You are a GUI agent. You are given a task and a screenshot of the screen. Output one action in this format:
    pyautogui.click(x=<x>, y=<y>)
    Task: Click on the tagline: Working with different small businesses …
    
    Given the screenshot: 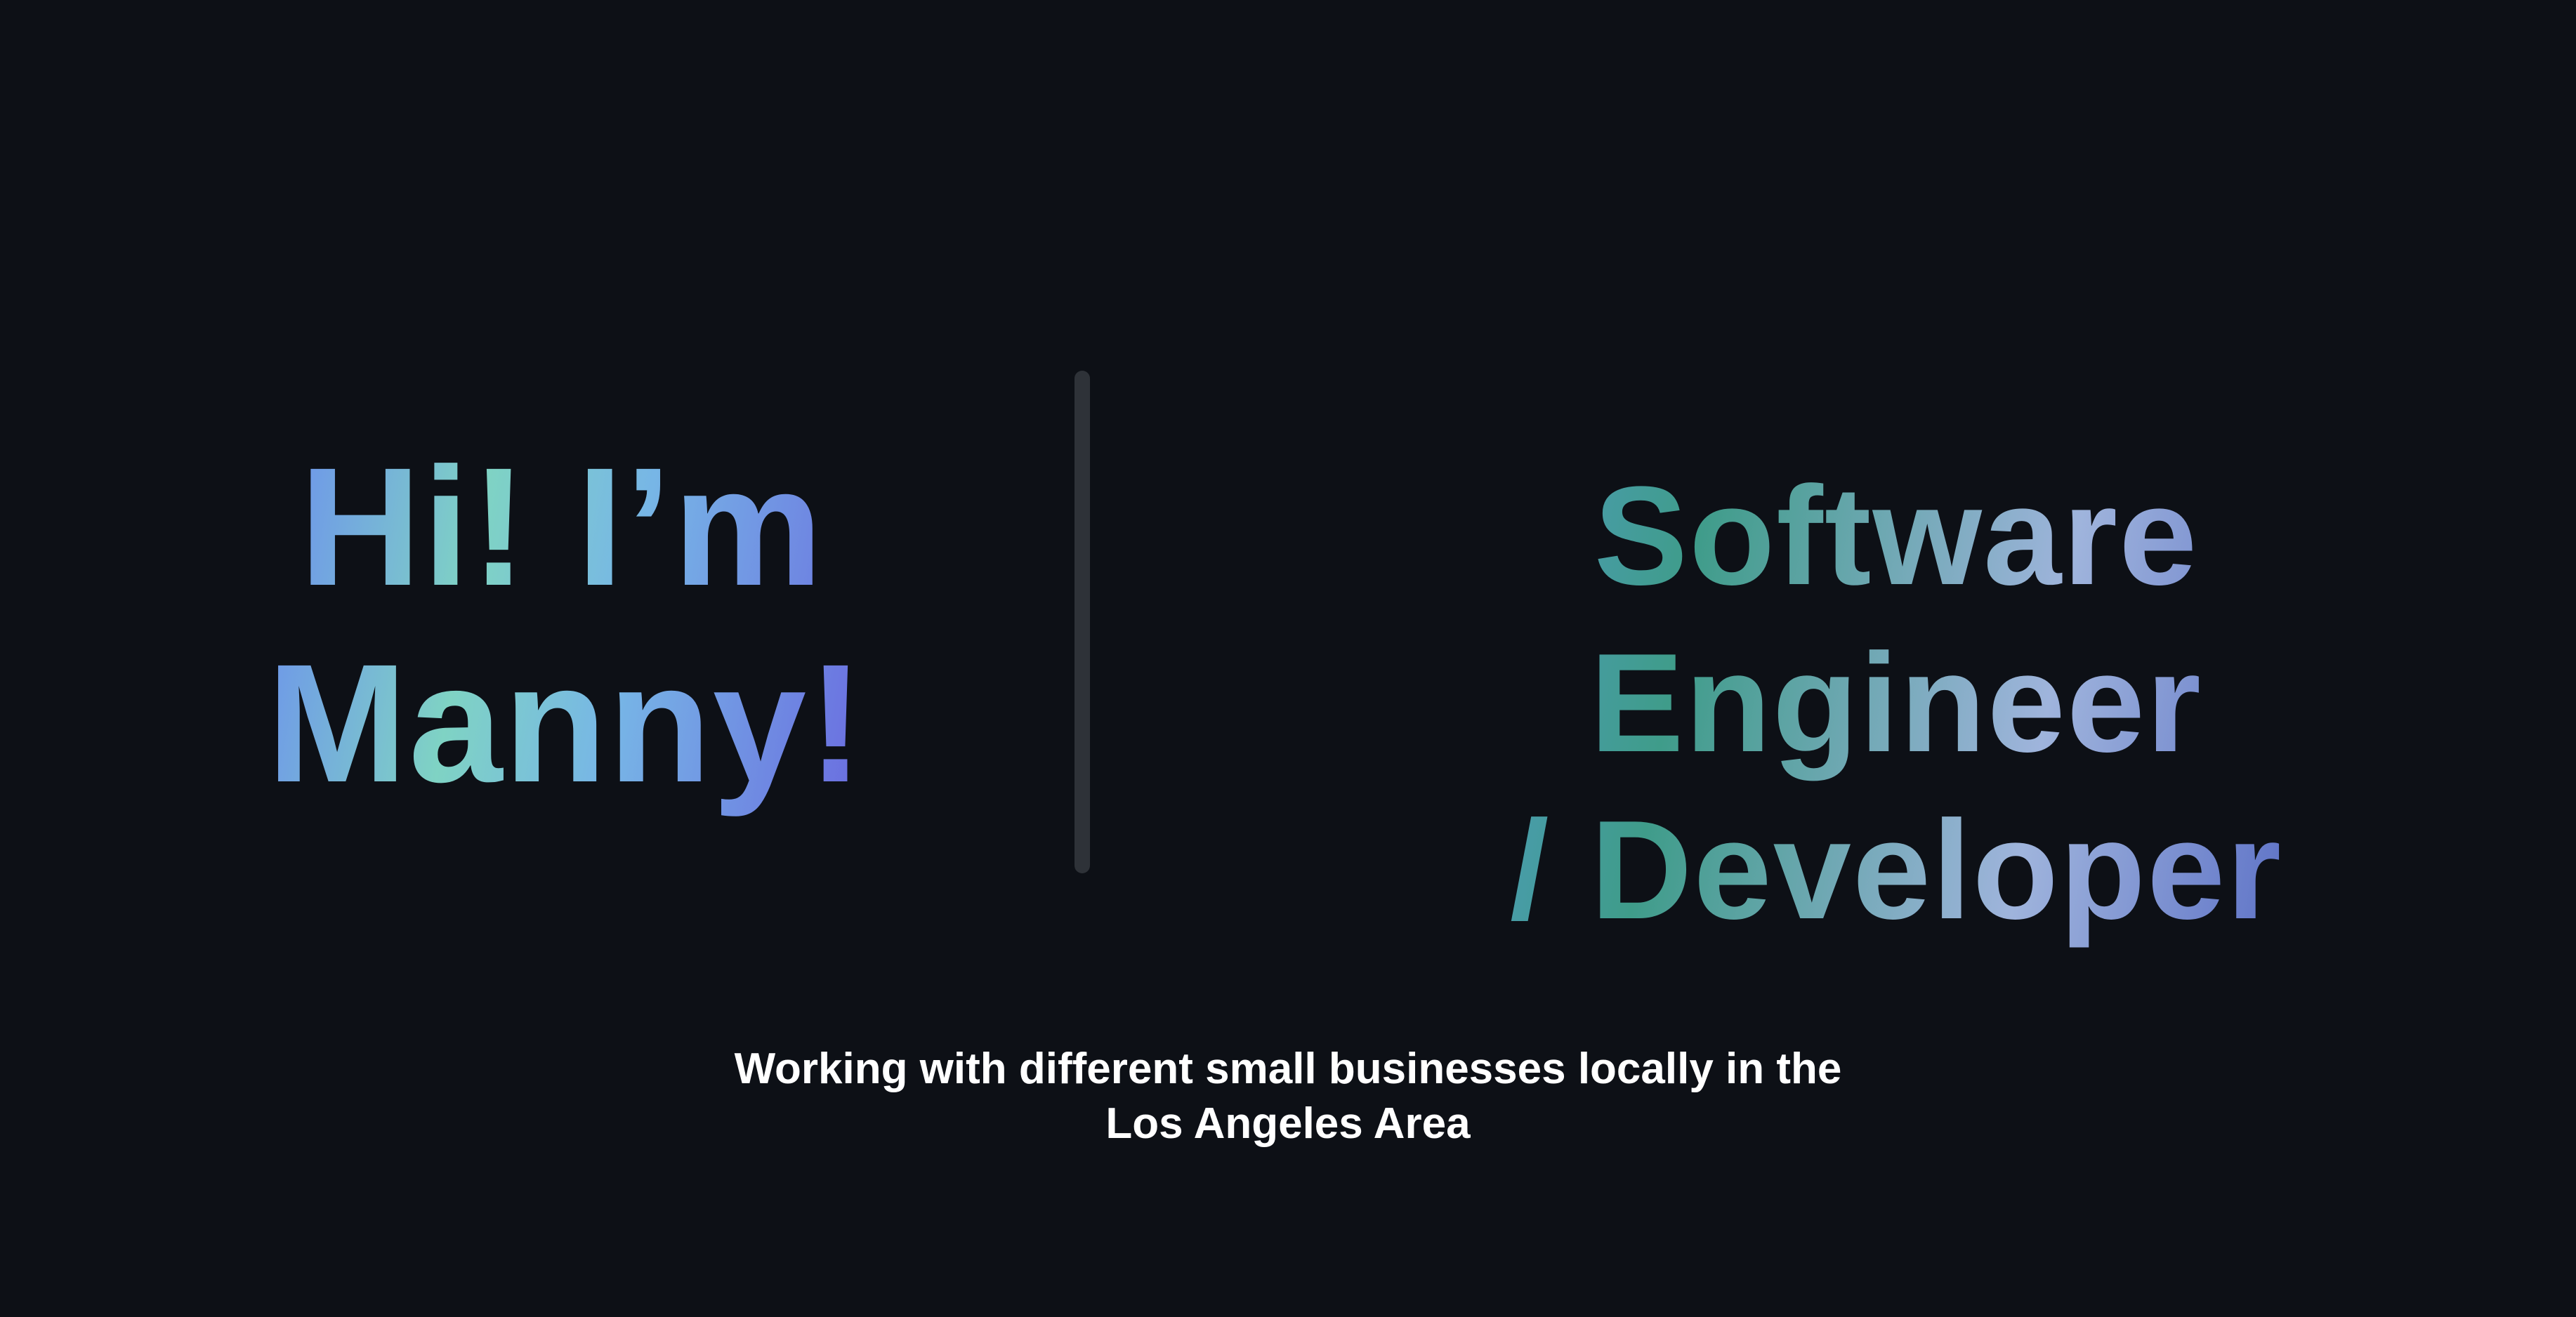 What is the action you would take?
    pyautogui.click(x=1288, y=1096)
    